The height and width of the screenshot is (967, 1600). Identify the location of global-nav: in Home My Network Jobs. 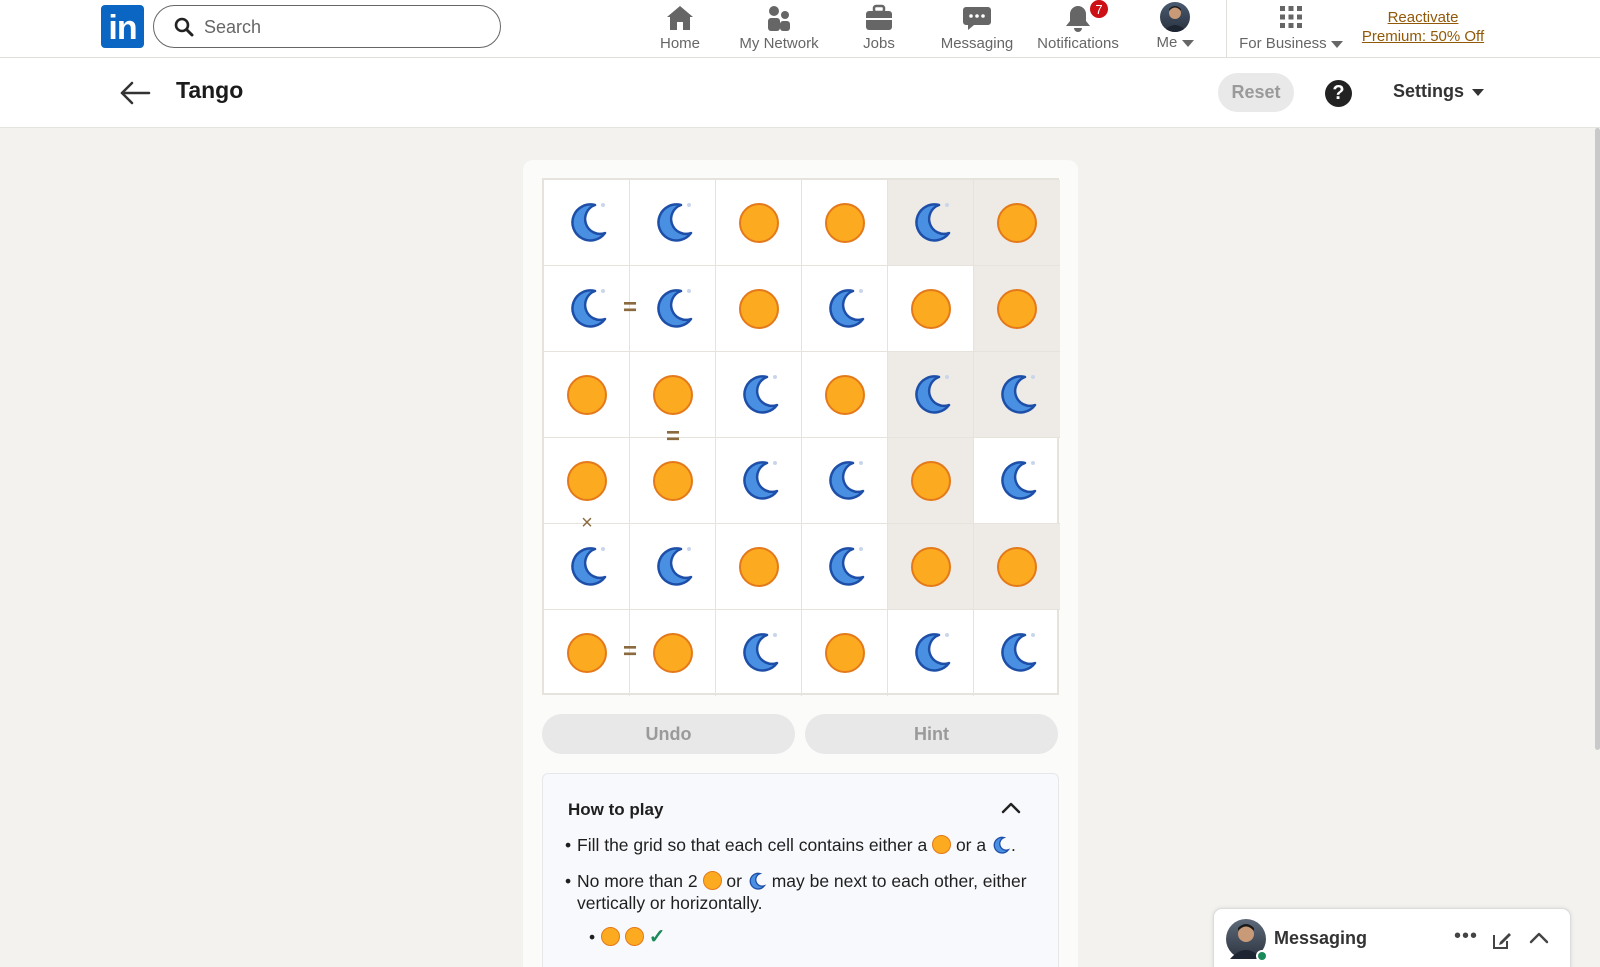
(800, 29).